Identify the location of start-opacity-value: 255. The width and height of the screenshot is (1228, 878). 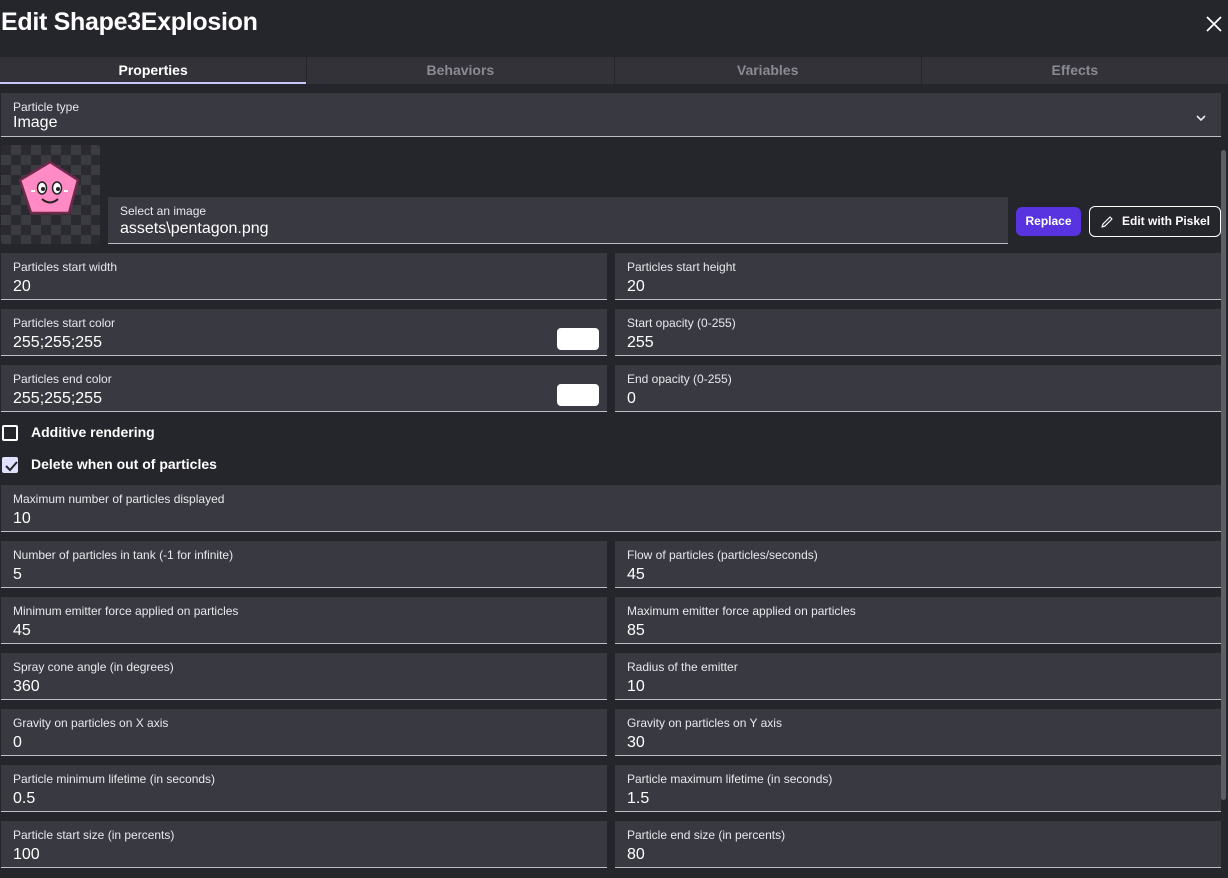
(640, 342).